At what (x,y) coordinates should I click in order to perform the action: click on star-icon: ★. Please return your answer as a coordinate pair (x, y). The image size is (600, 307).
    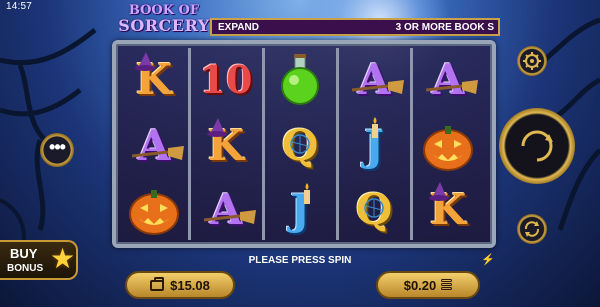
    Looking at the image, I should click on (63, 258).